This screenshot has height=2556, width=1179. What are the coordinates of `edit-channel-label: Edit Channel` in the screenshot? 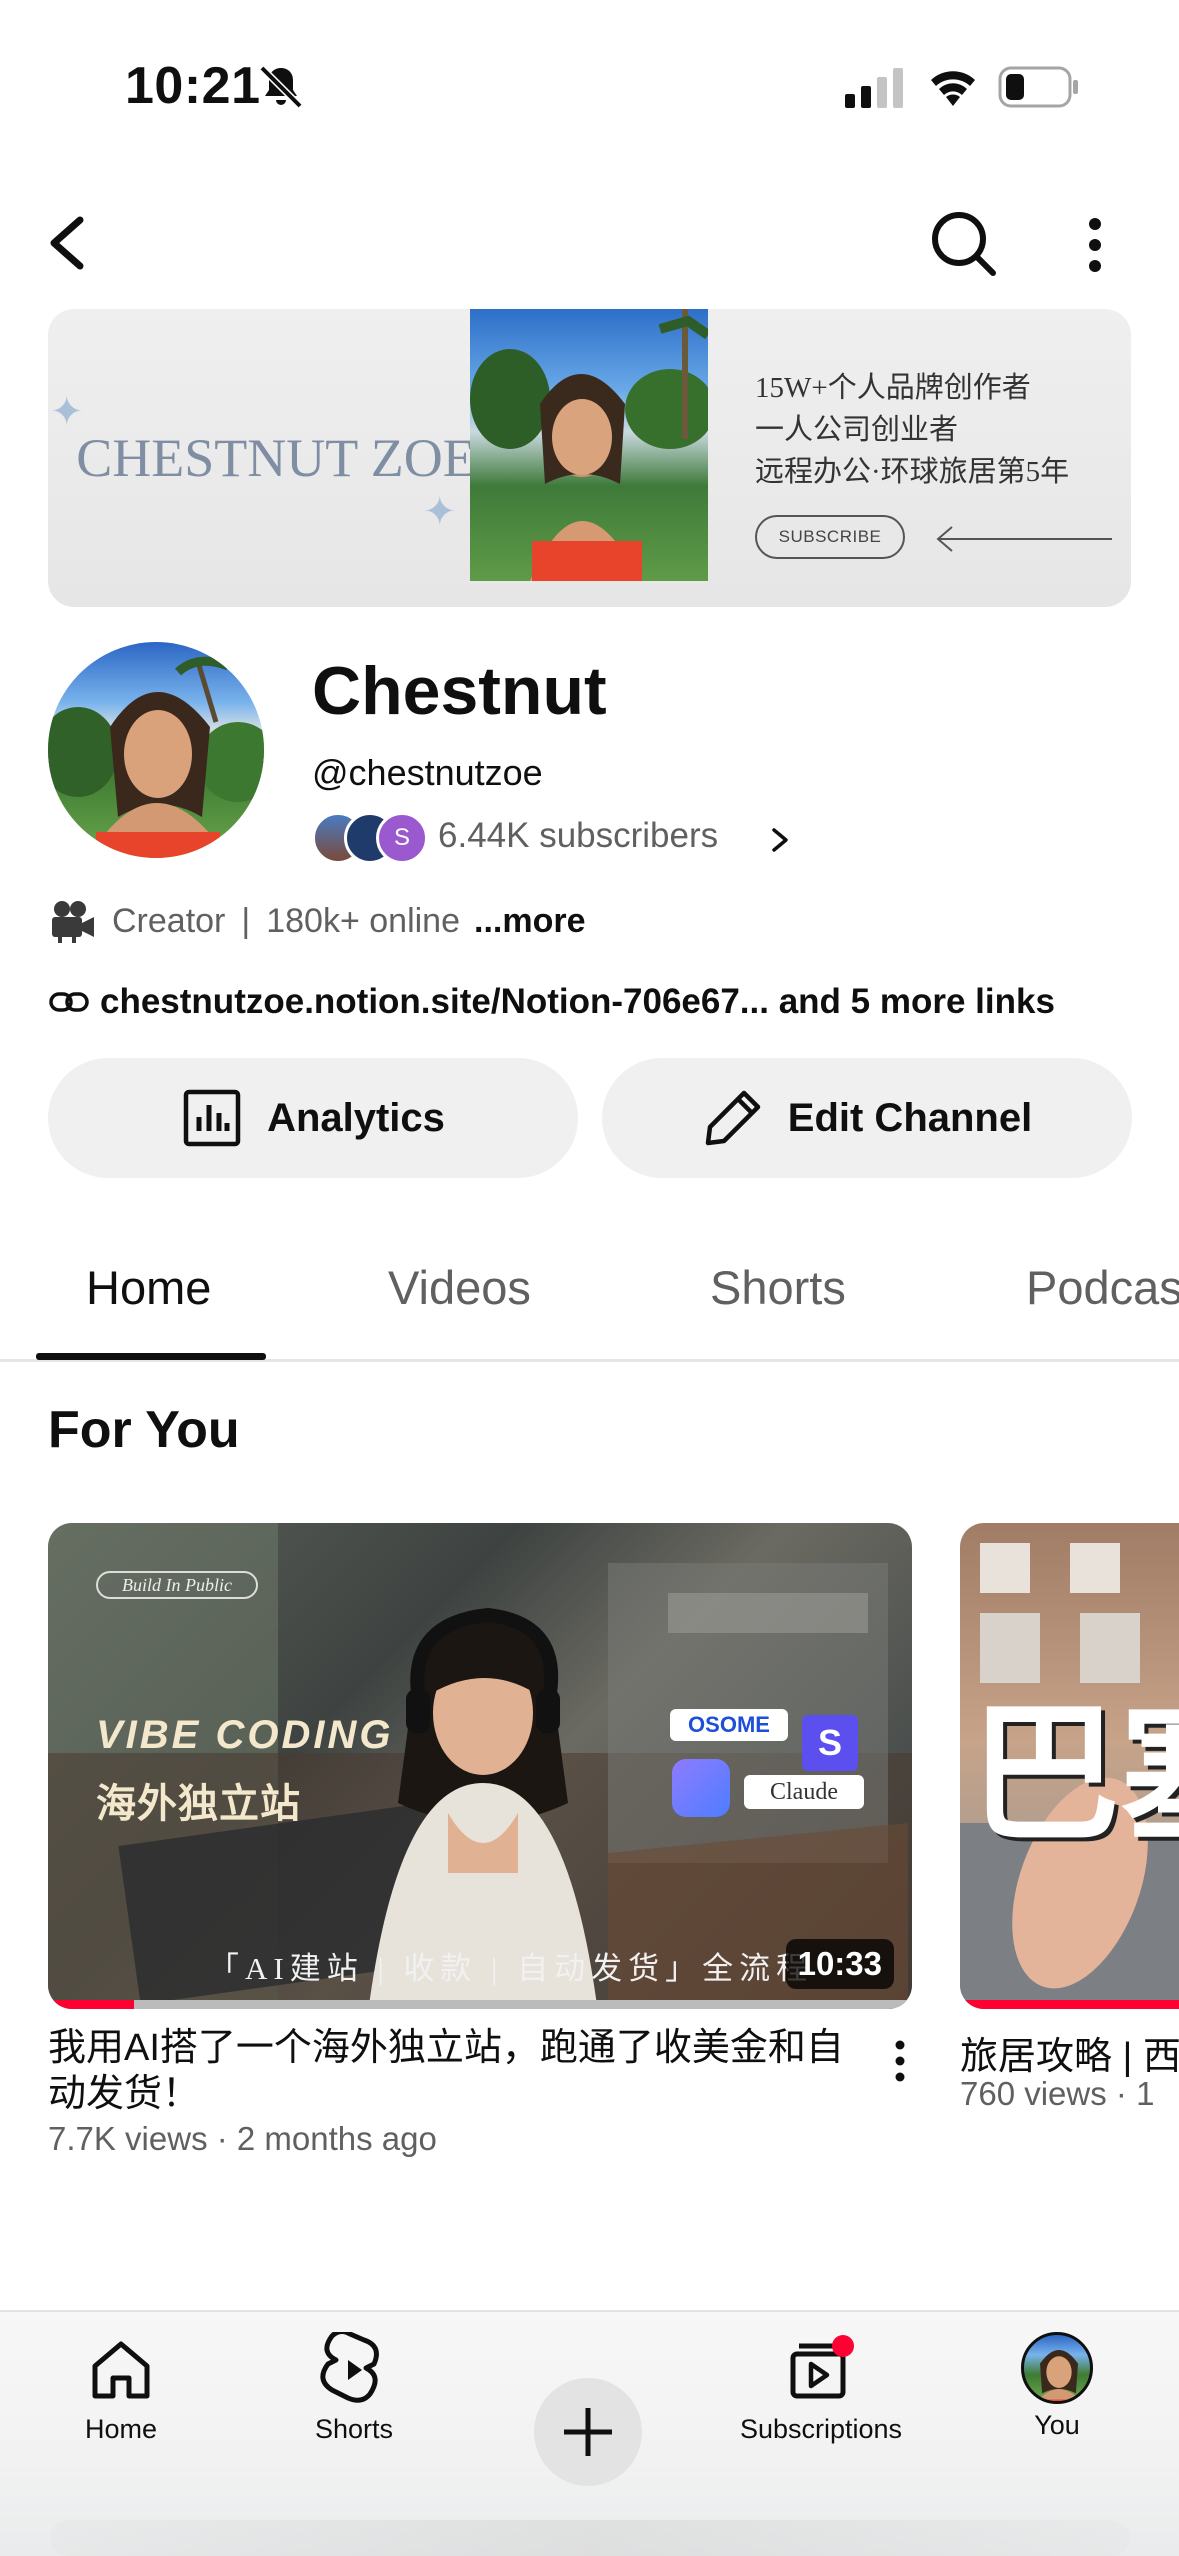 It's located at (910, 1117).